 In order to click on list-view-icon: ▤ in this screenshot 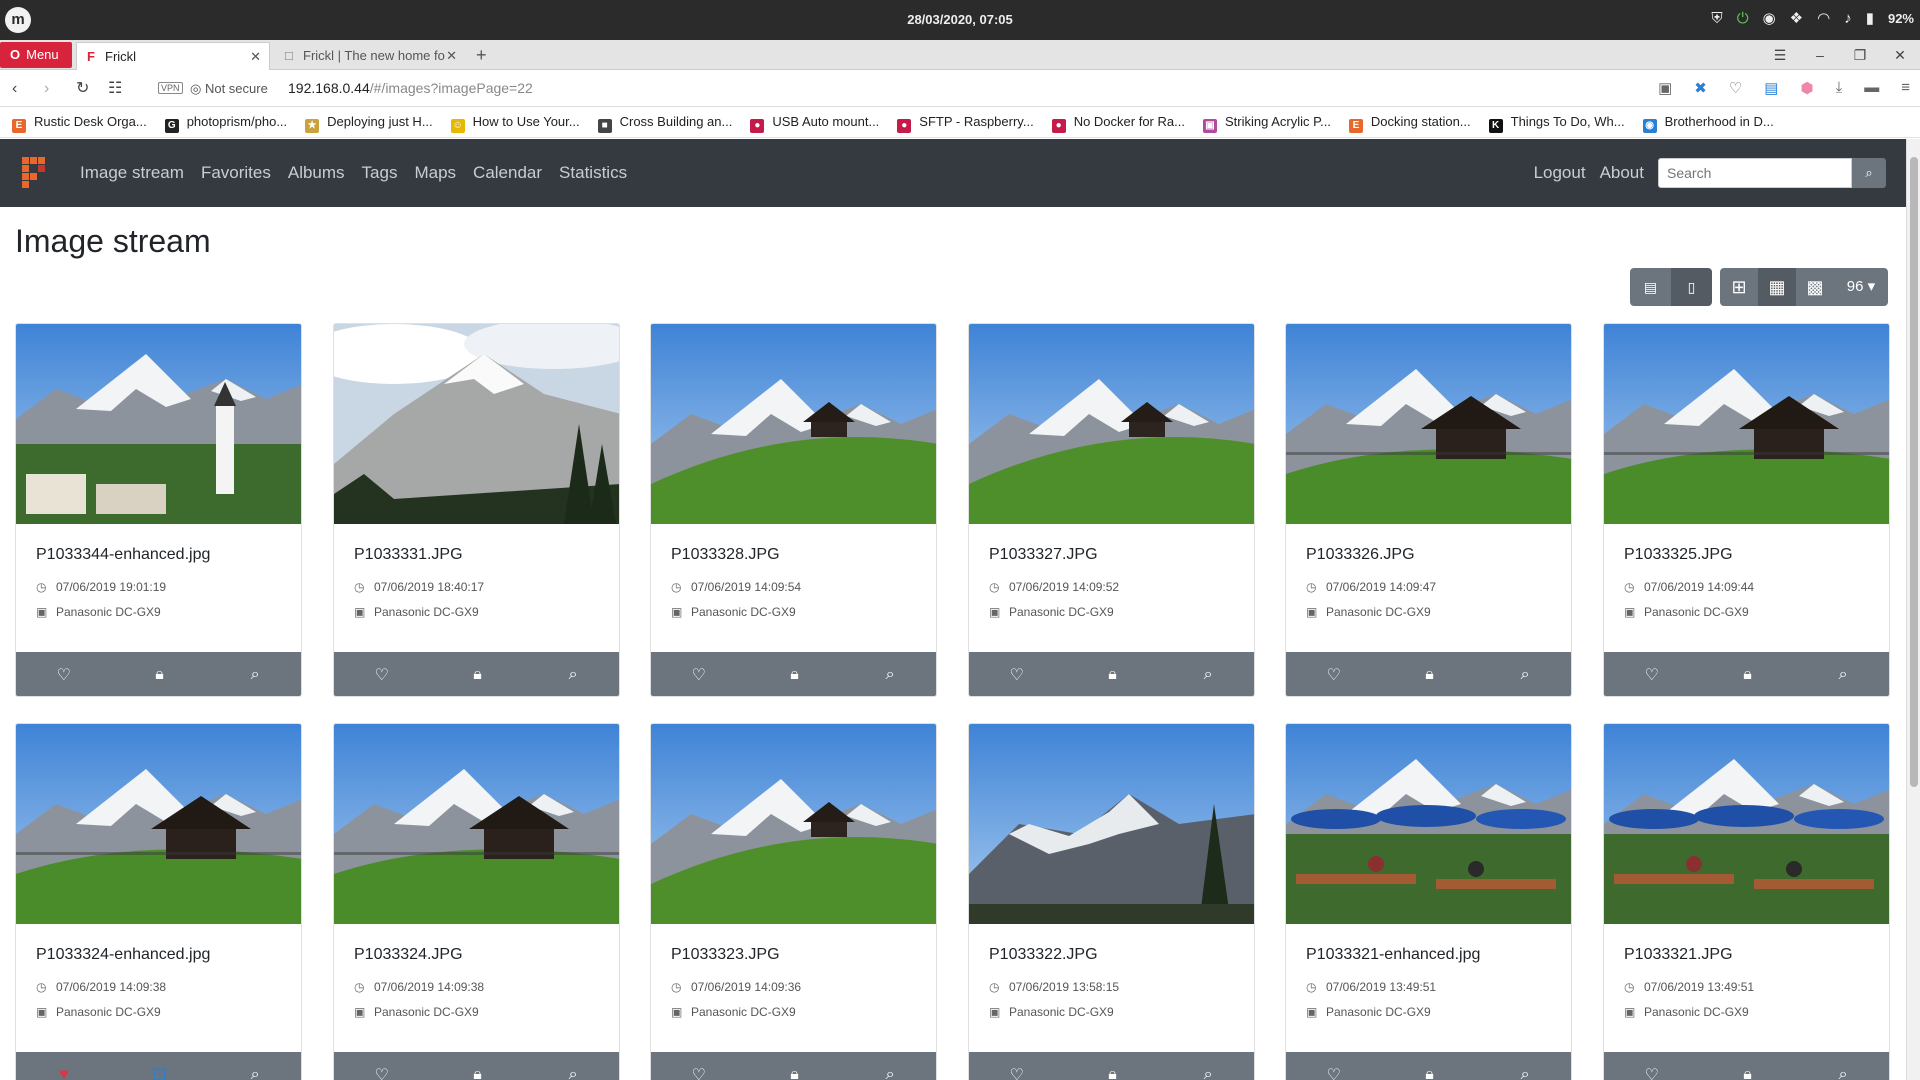, I will do `click(1650, 287)`.